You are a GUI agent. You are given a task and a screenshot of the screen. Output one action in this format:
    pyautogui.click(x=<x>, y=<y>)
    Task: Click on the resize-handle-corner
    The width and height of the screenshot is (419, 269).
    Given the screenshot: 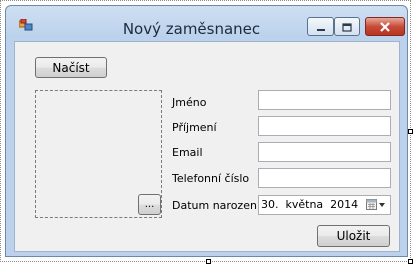 What is the action you would take?
    pyautogui.click(x=410, y=261)
    